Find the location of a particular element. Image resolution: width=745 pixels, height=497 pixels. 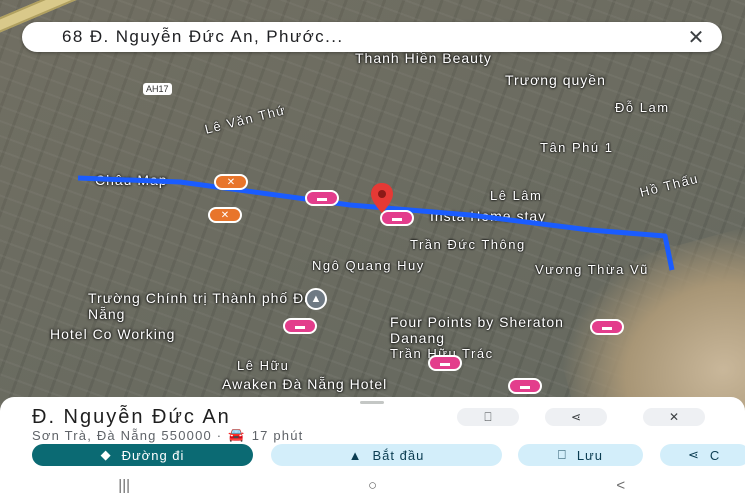

place-subtitle: Sơn Trà, Đà Nẵng 550000 · 🚘 17 phút is located at coordinates (167, 435).